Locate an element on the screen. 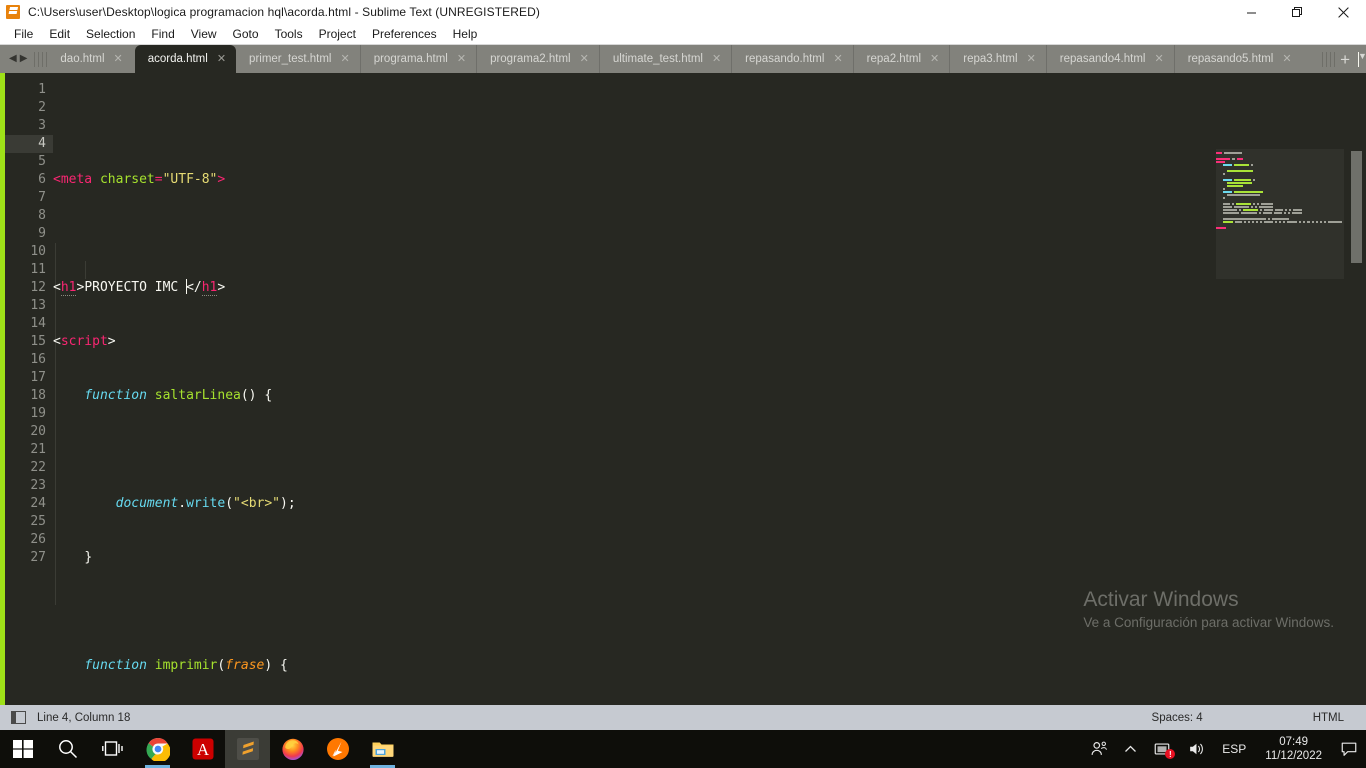 This screenshot has width=1366, height=768. clock: 07:49 11/12/2022 is located at coordinates (1293, 749).